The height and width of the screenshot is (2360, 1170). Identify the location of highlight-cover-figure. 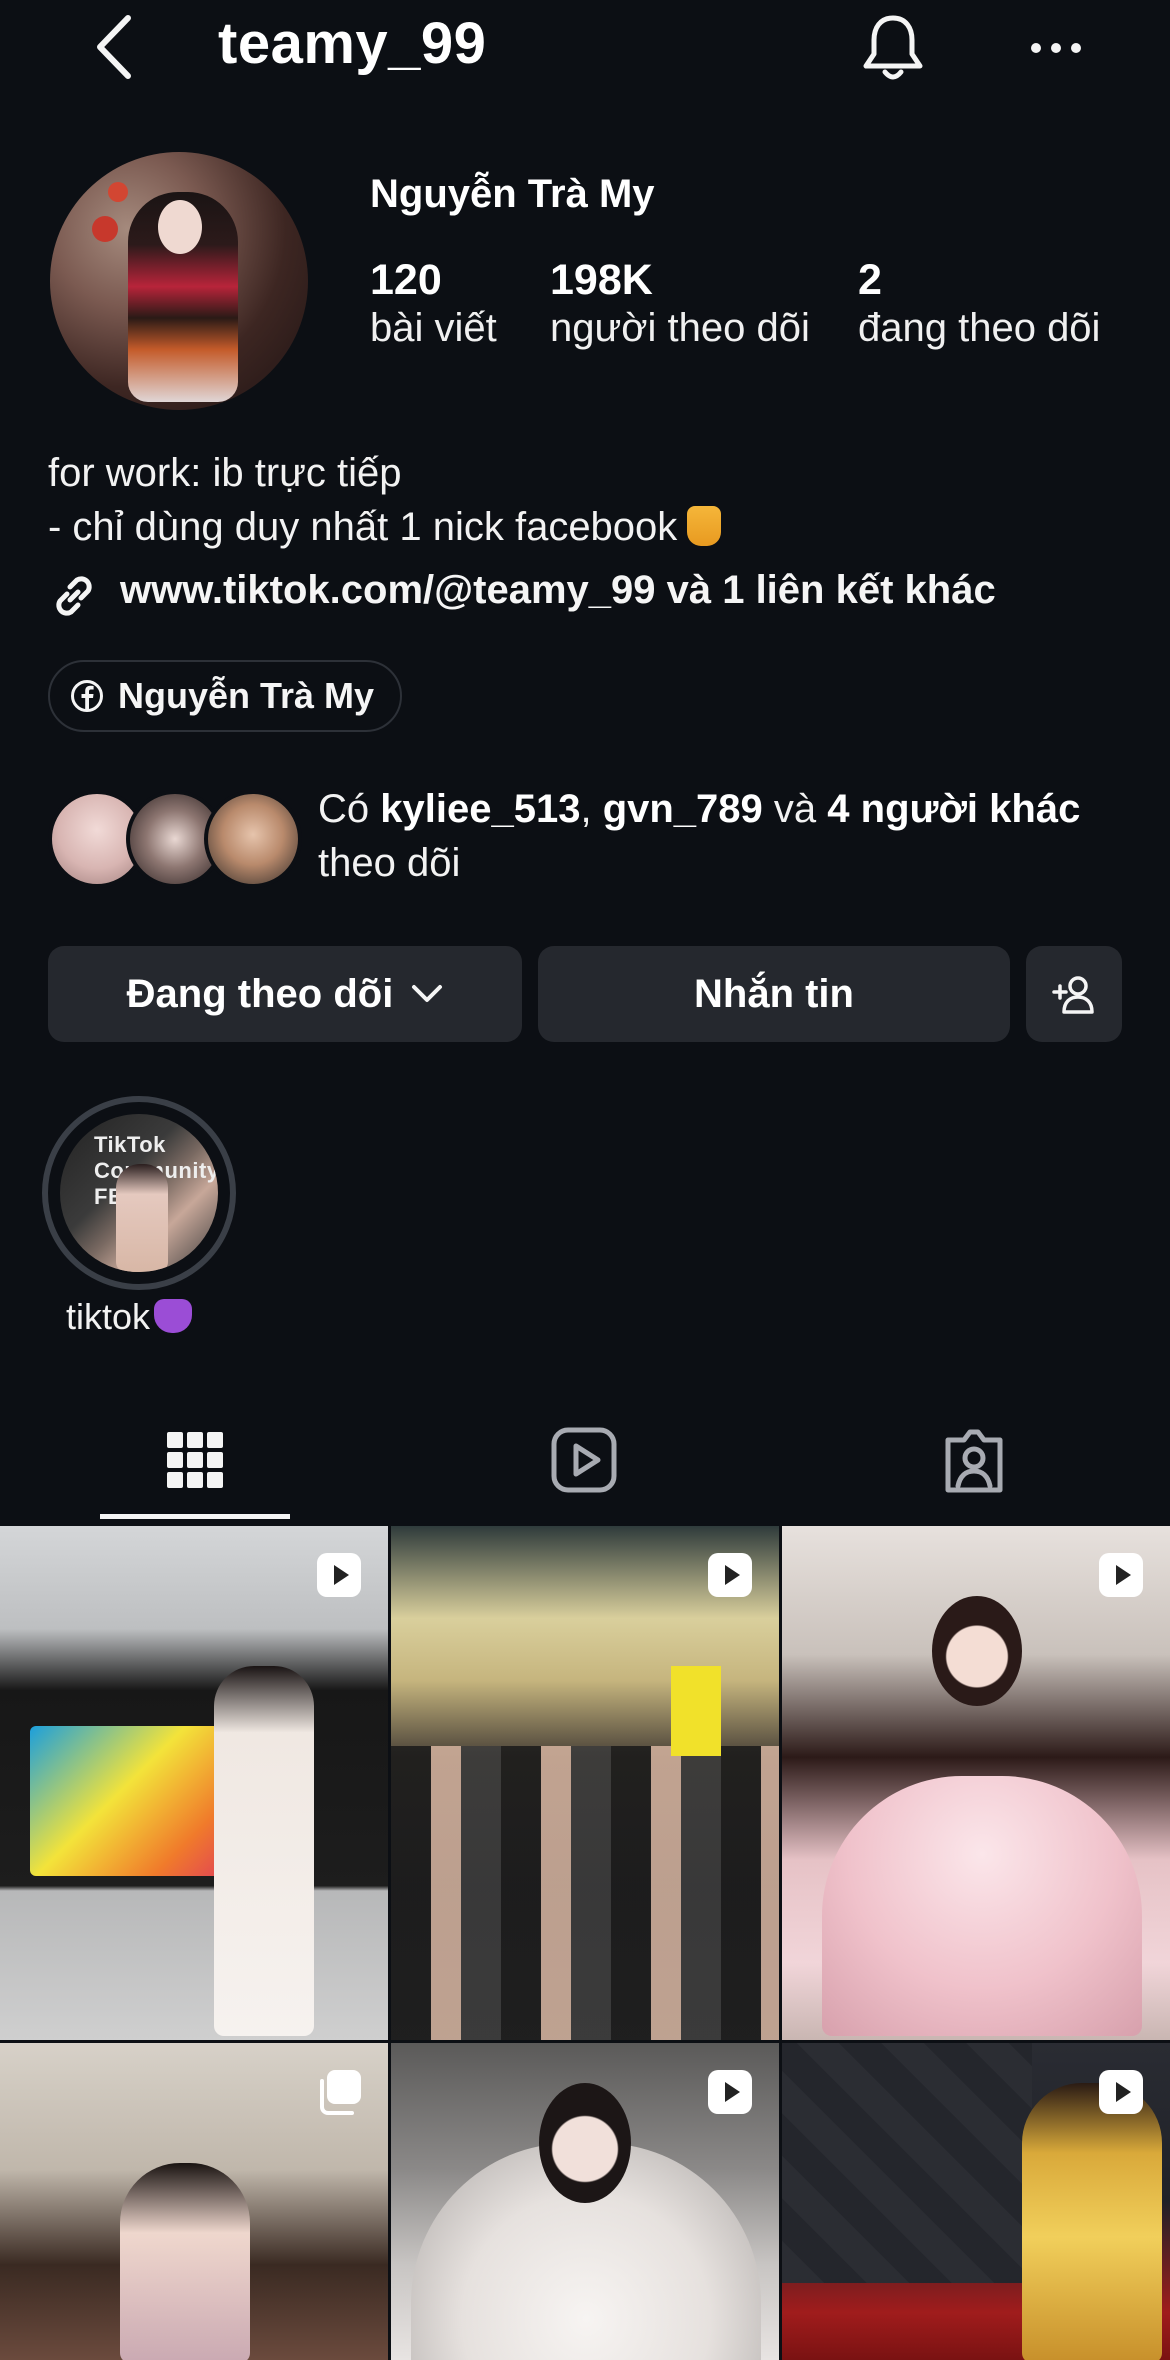
(142, 1218).